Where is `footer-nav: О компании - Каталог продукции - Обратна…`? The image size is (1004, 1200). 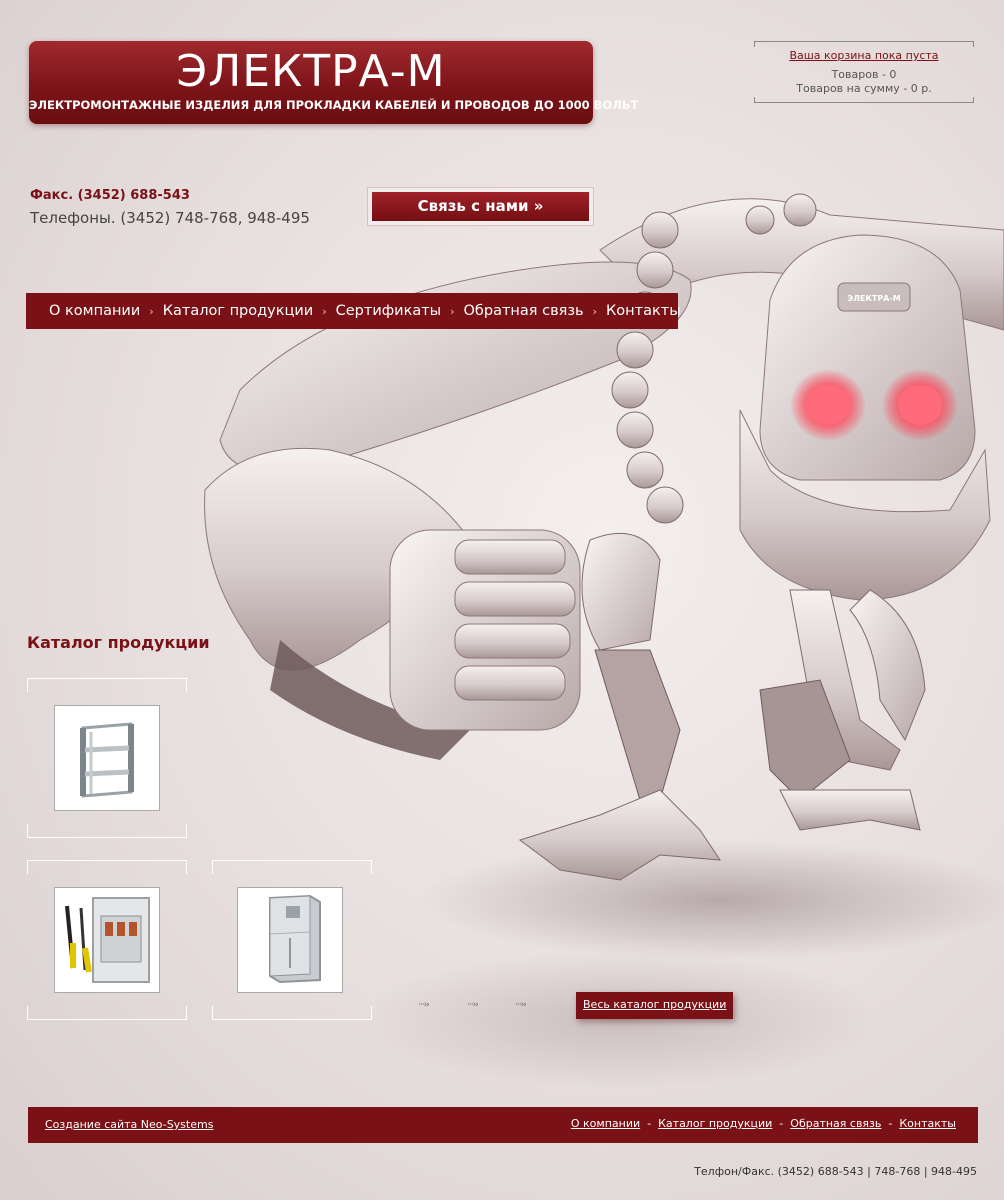
footer-nav: О компании - Каталог продукции - Обратна… is located at coordinates (763, 1123).